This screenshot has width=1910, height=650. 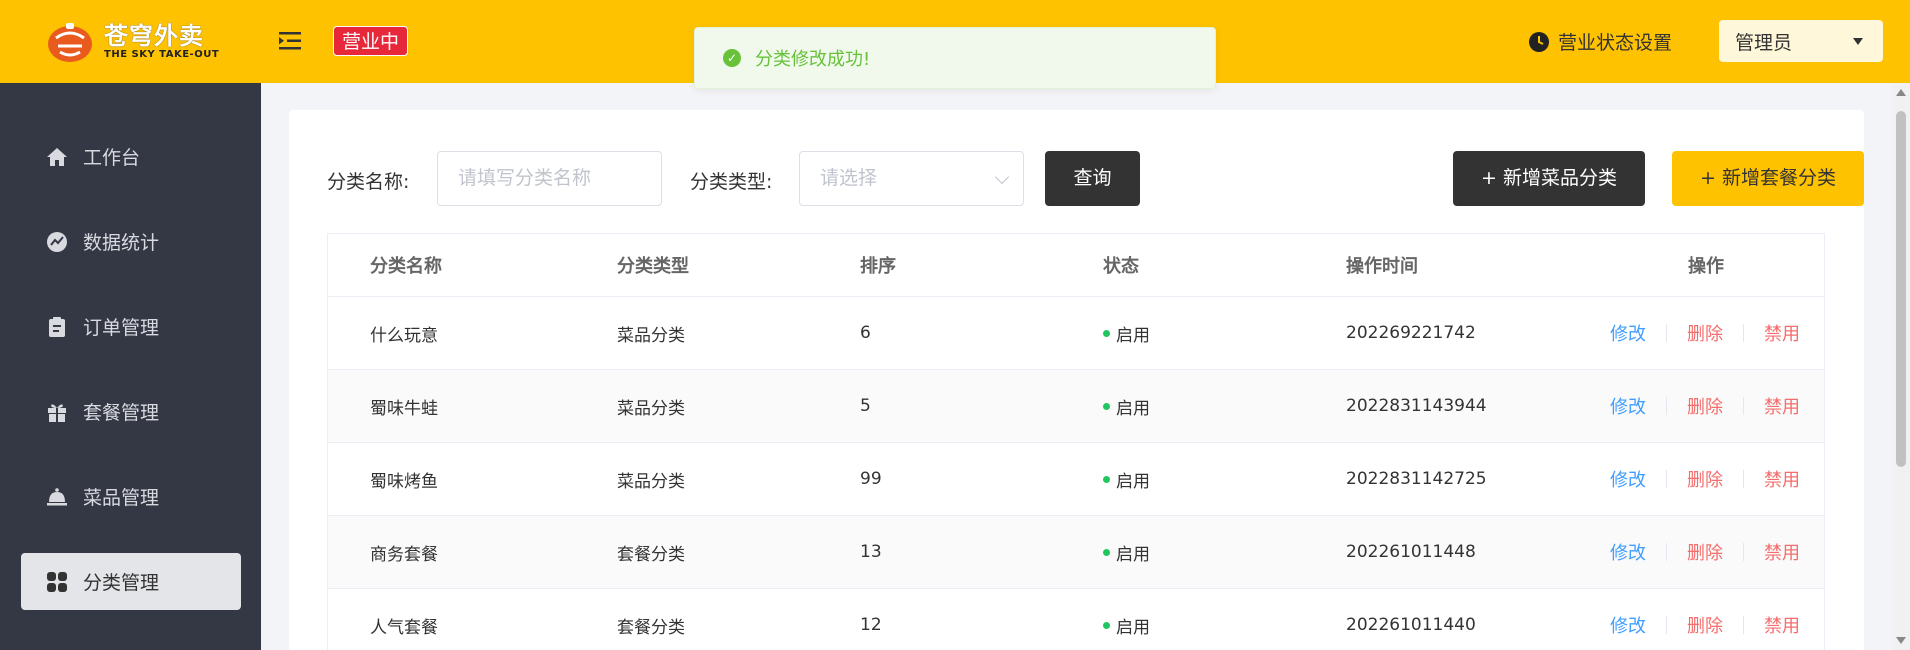 What do you see at coordinates (1801, 41) in the screenshot?
I see `user-dropdown: 管理员` at bounding box center [1801, 41].